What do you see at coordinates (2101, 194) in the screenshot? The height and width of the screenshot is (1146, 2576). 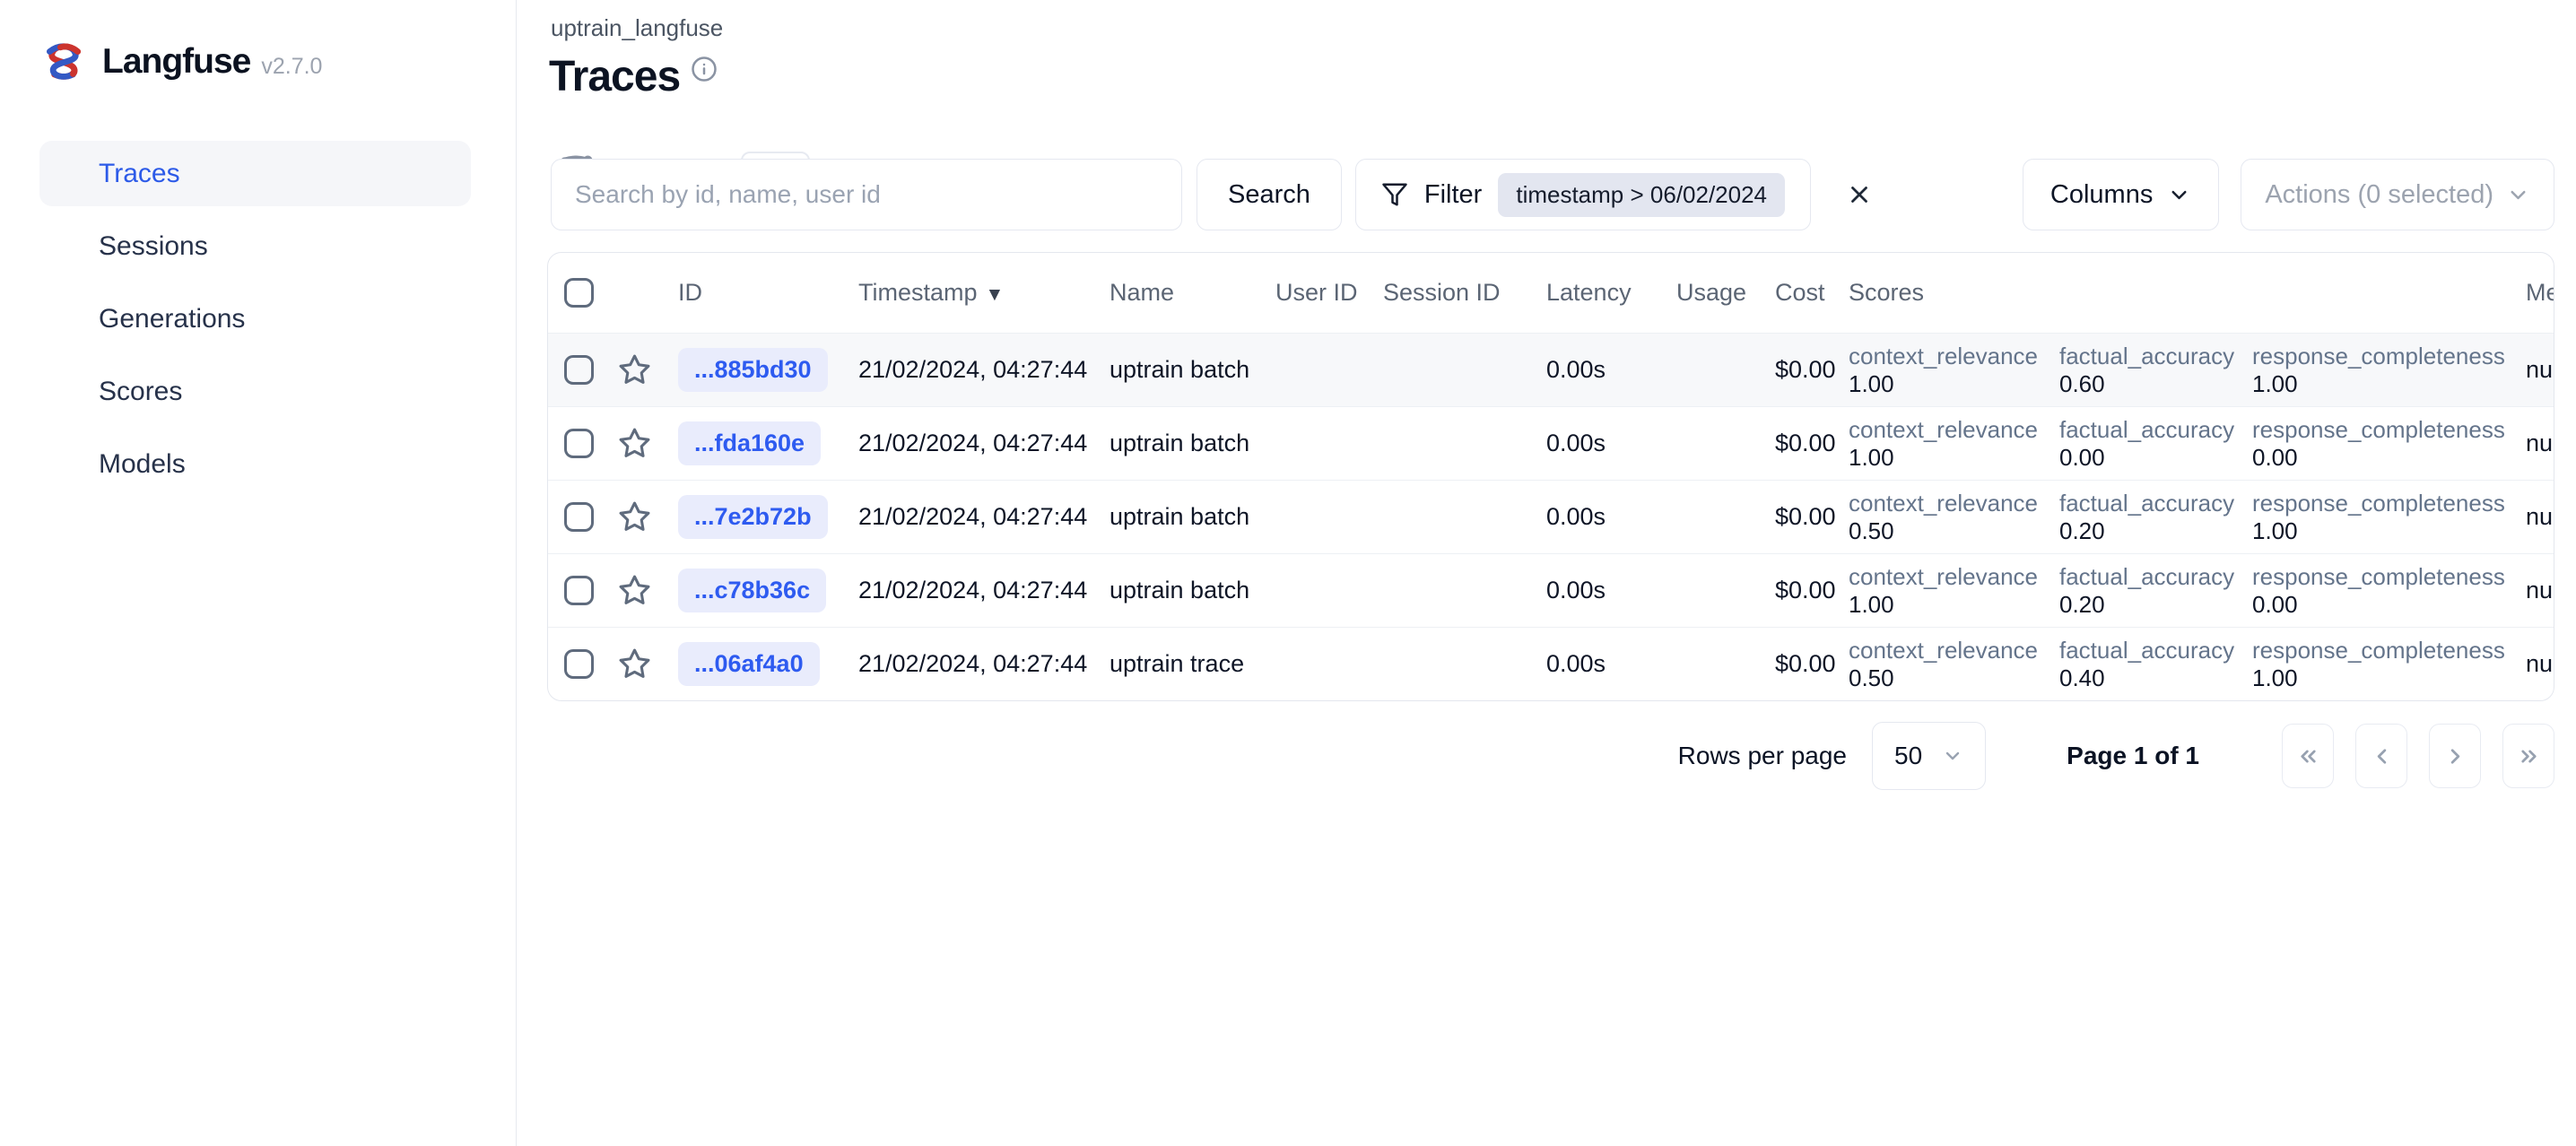 I see `columns-button-label: Columns` at bounding box center [2101, 194].